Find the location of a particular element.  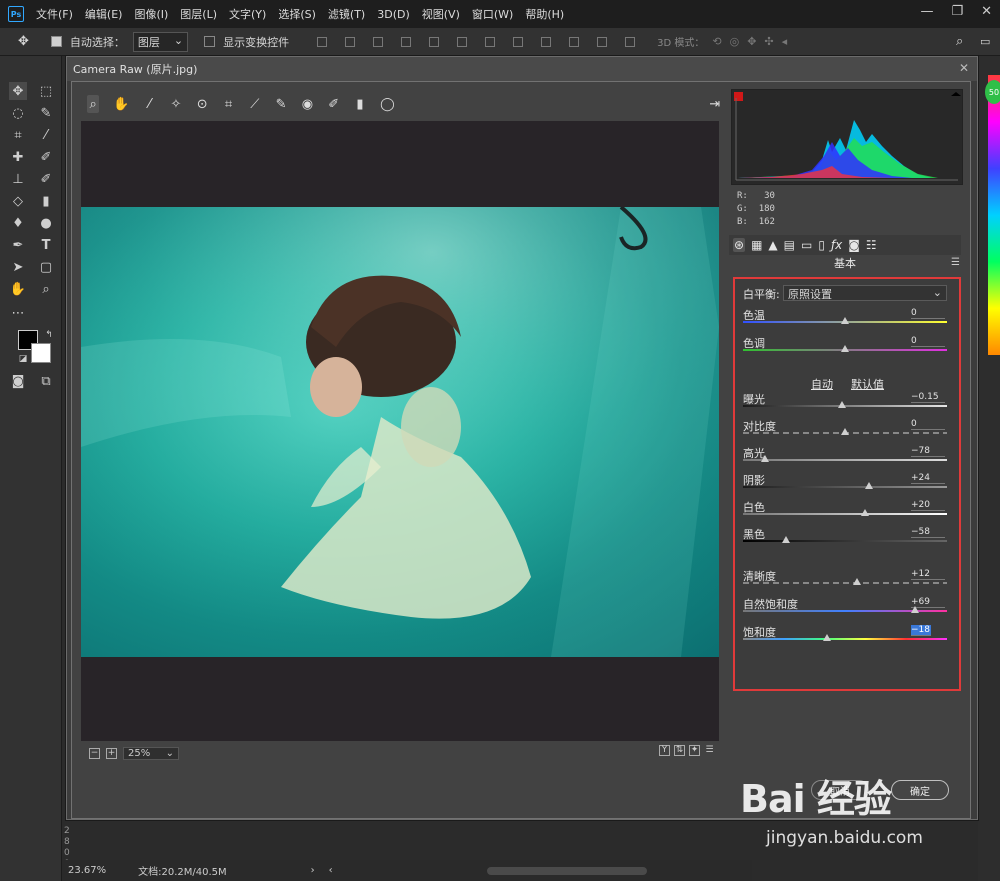

distribute-vcenter-icon is located at coordinates (518, 41).